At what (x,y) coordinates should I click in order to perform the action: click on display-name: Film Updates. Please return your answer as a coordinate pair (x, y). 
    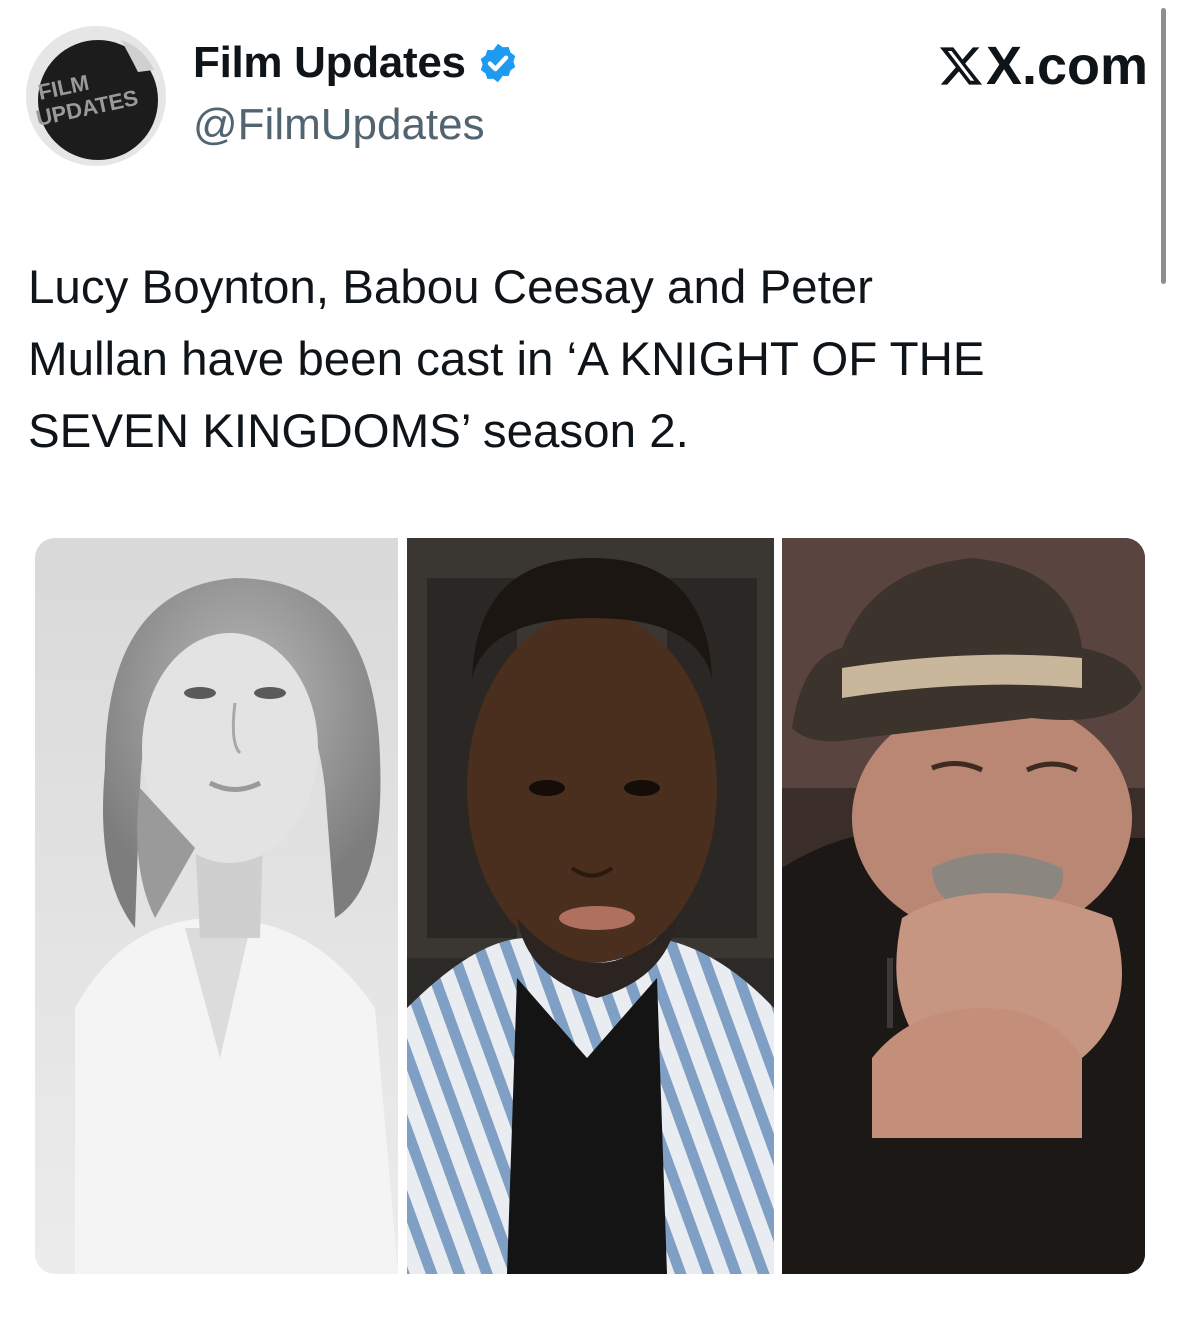
    Looking at the image, I should click on (356, 63).